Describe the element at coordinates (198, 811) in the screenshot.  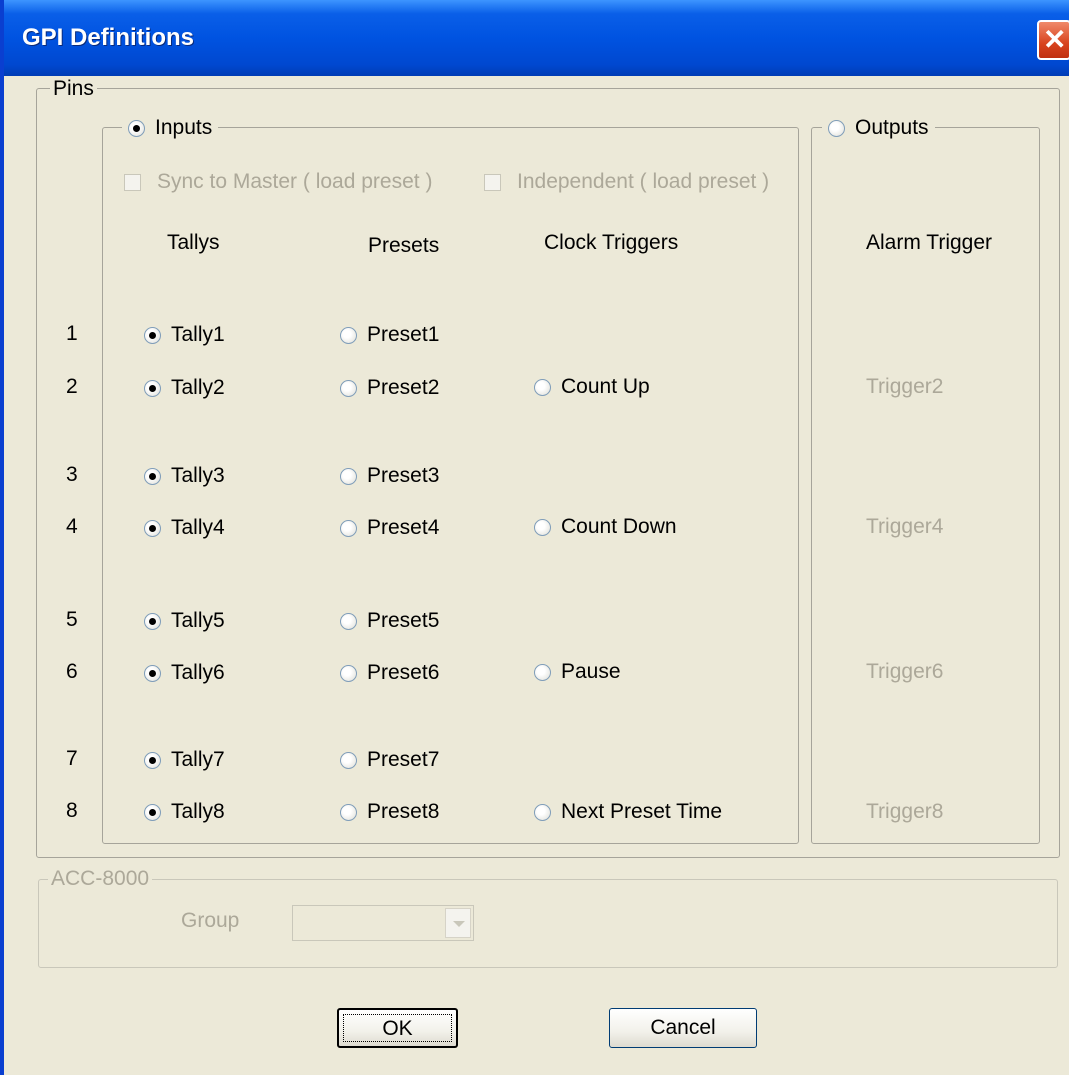
I see `tally-label: Tally8` at that location.